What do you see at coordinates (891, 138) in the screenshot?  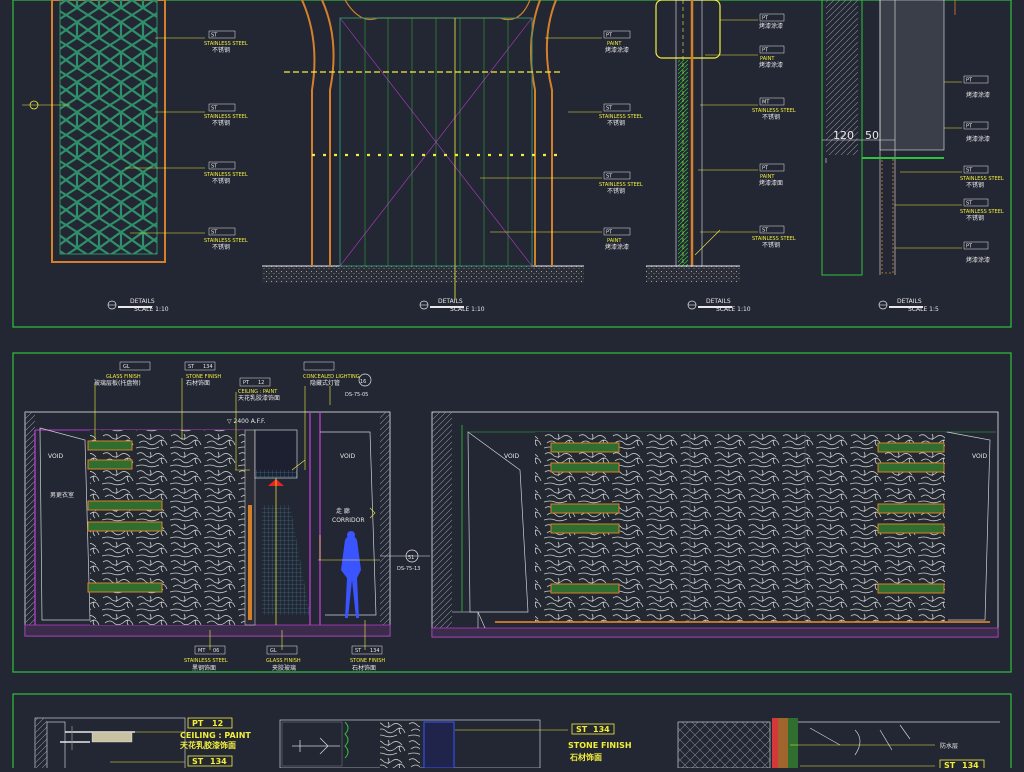 I see `section-detail-4: 120 50` at bounding box center [891, 138].